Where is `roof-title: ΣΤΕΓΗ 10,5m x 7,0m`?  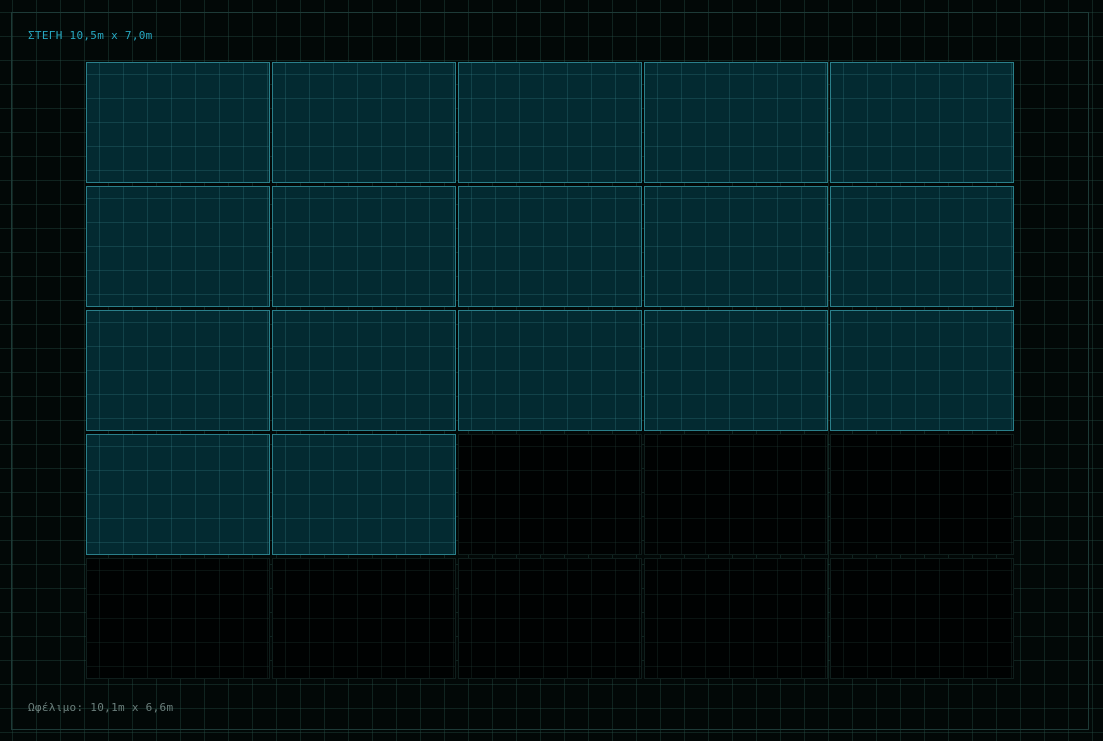 roof-title: ΣΤΕΓΗ 10,5m x 7,0m is located at coordinates (90, 35).